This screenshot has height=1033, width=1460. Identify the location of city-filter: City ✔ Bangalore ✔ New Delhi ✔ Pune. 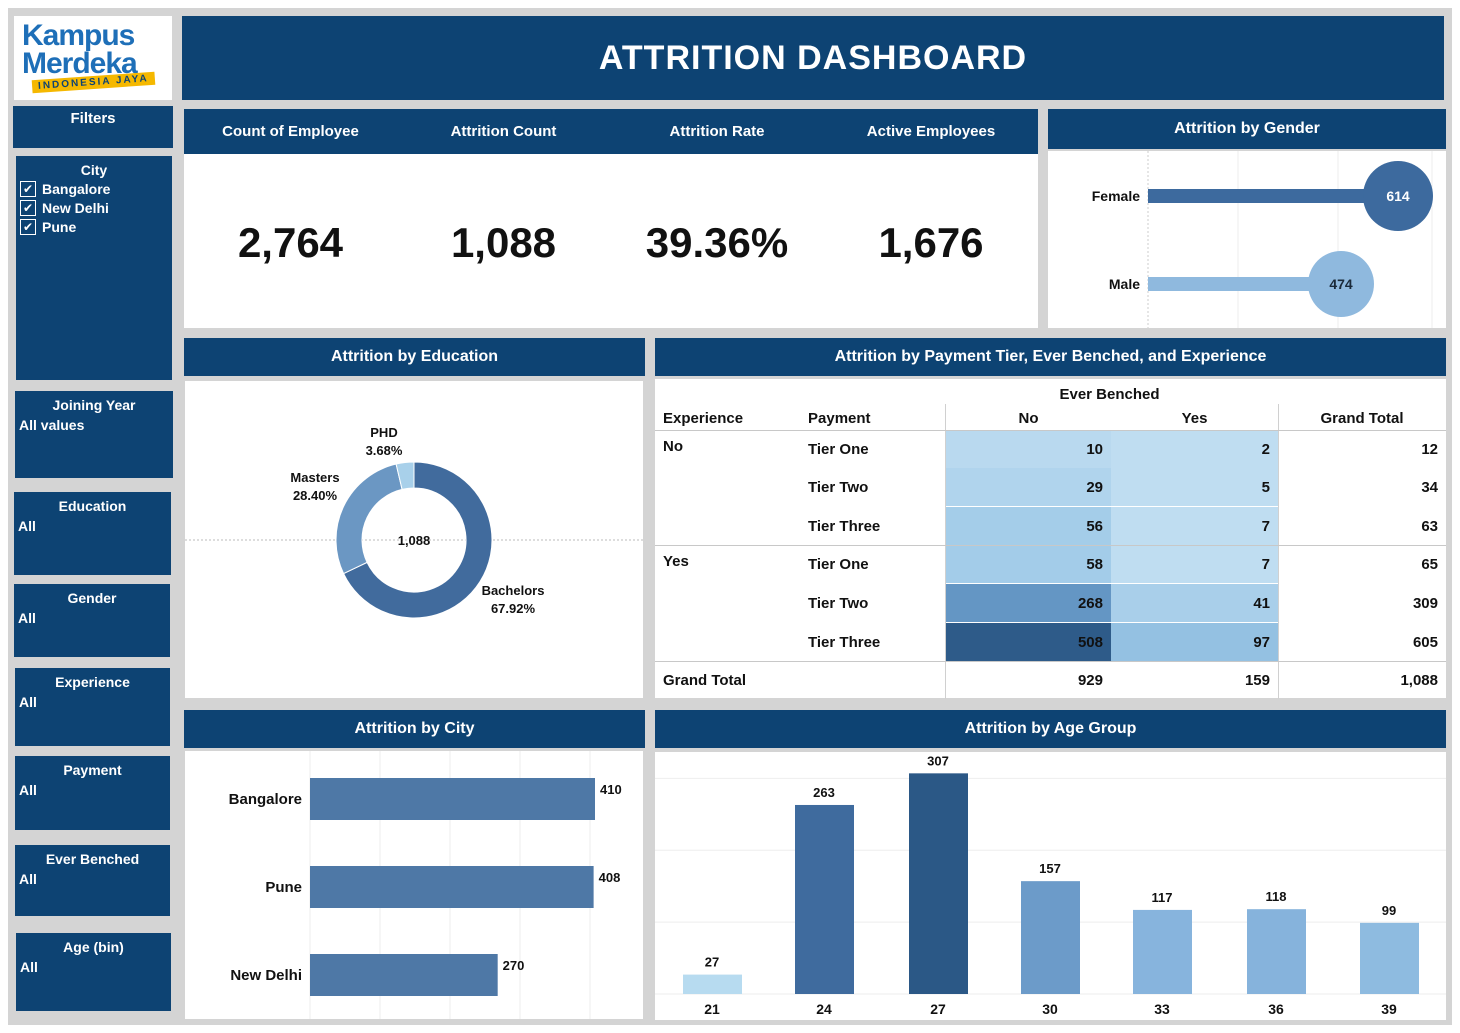
(94, 268).